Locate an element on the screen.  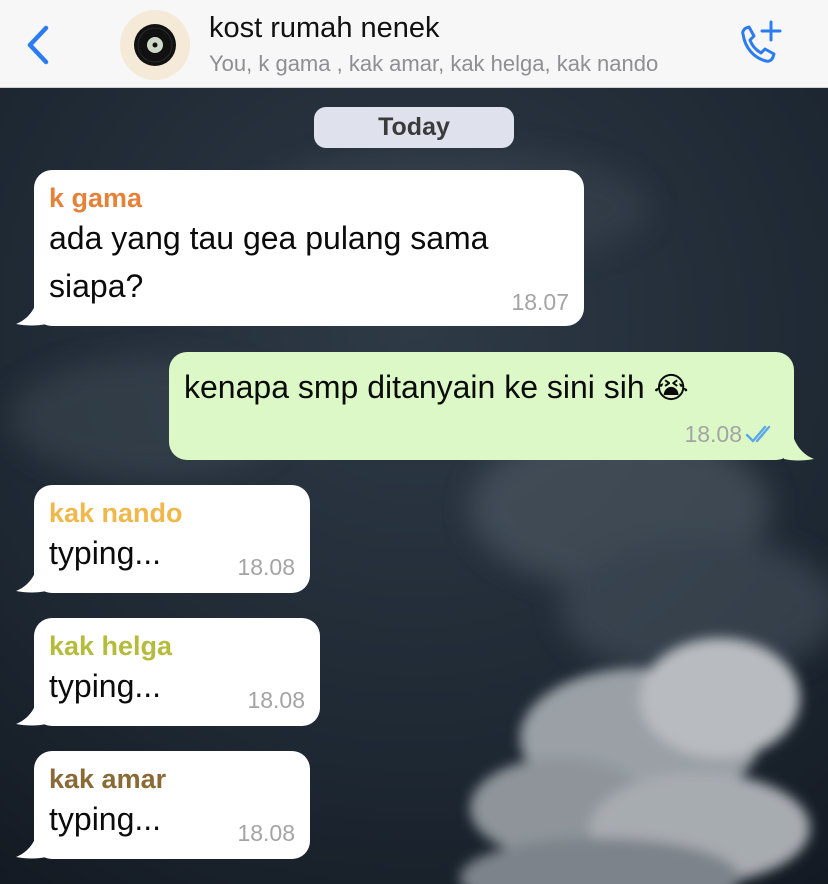
message-text-row: kenapa smp ditanyain ke sini sih 😭 is located at coordinates (481, 388).